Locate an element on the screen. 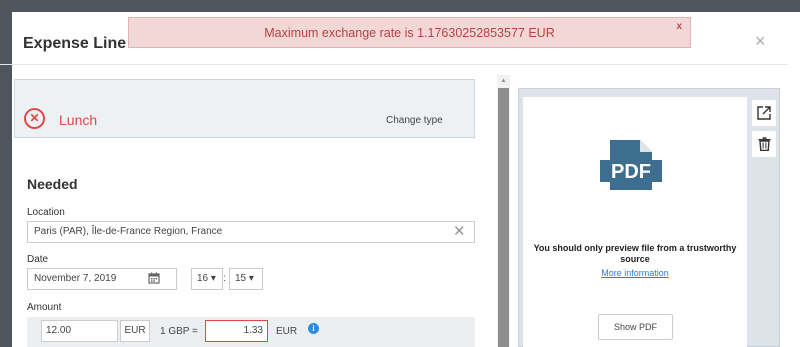  restaurant-icon: ✕ is located at coordinates (34, 118).